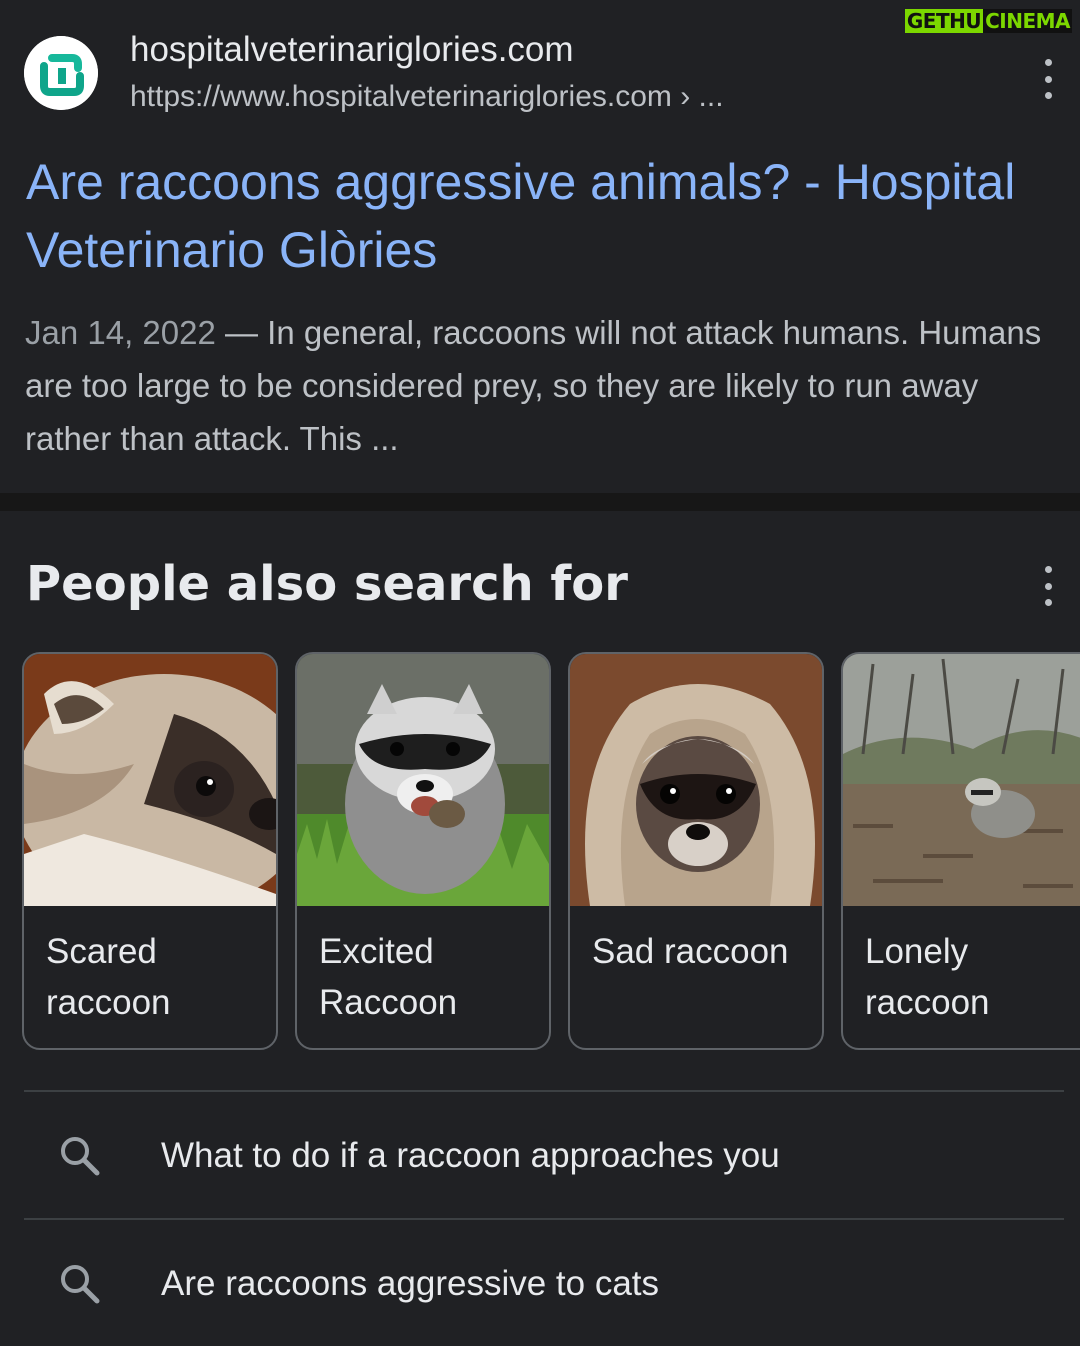 This screenshot has width=1080, height=1346. What do you see at coordinates (696, 780) in the screenshot?
I see `sad-raccoon-photo` at bounding box center [696, 780].